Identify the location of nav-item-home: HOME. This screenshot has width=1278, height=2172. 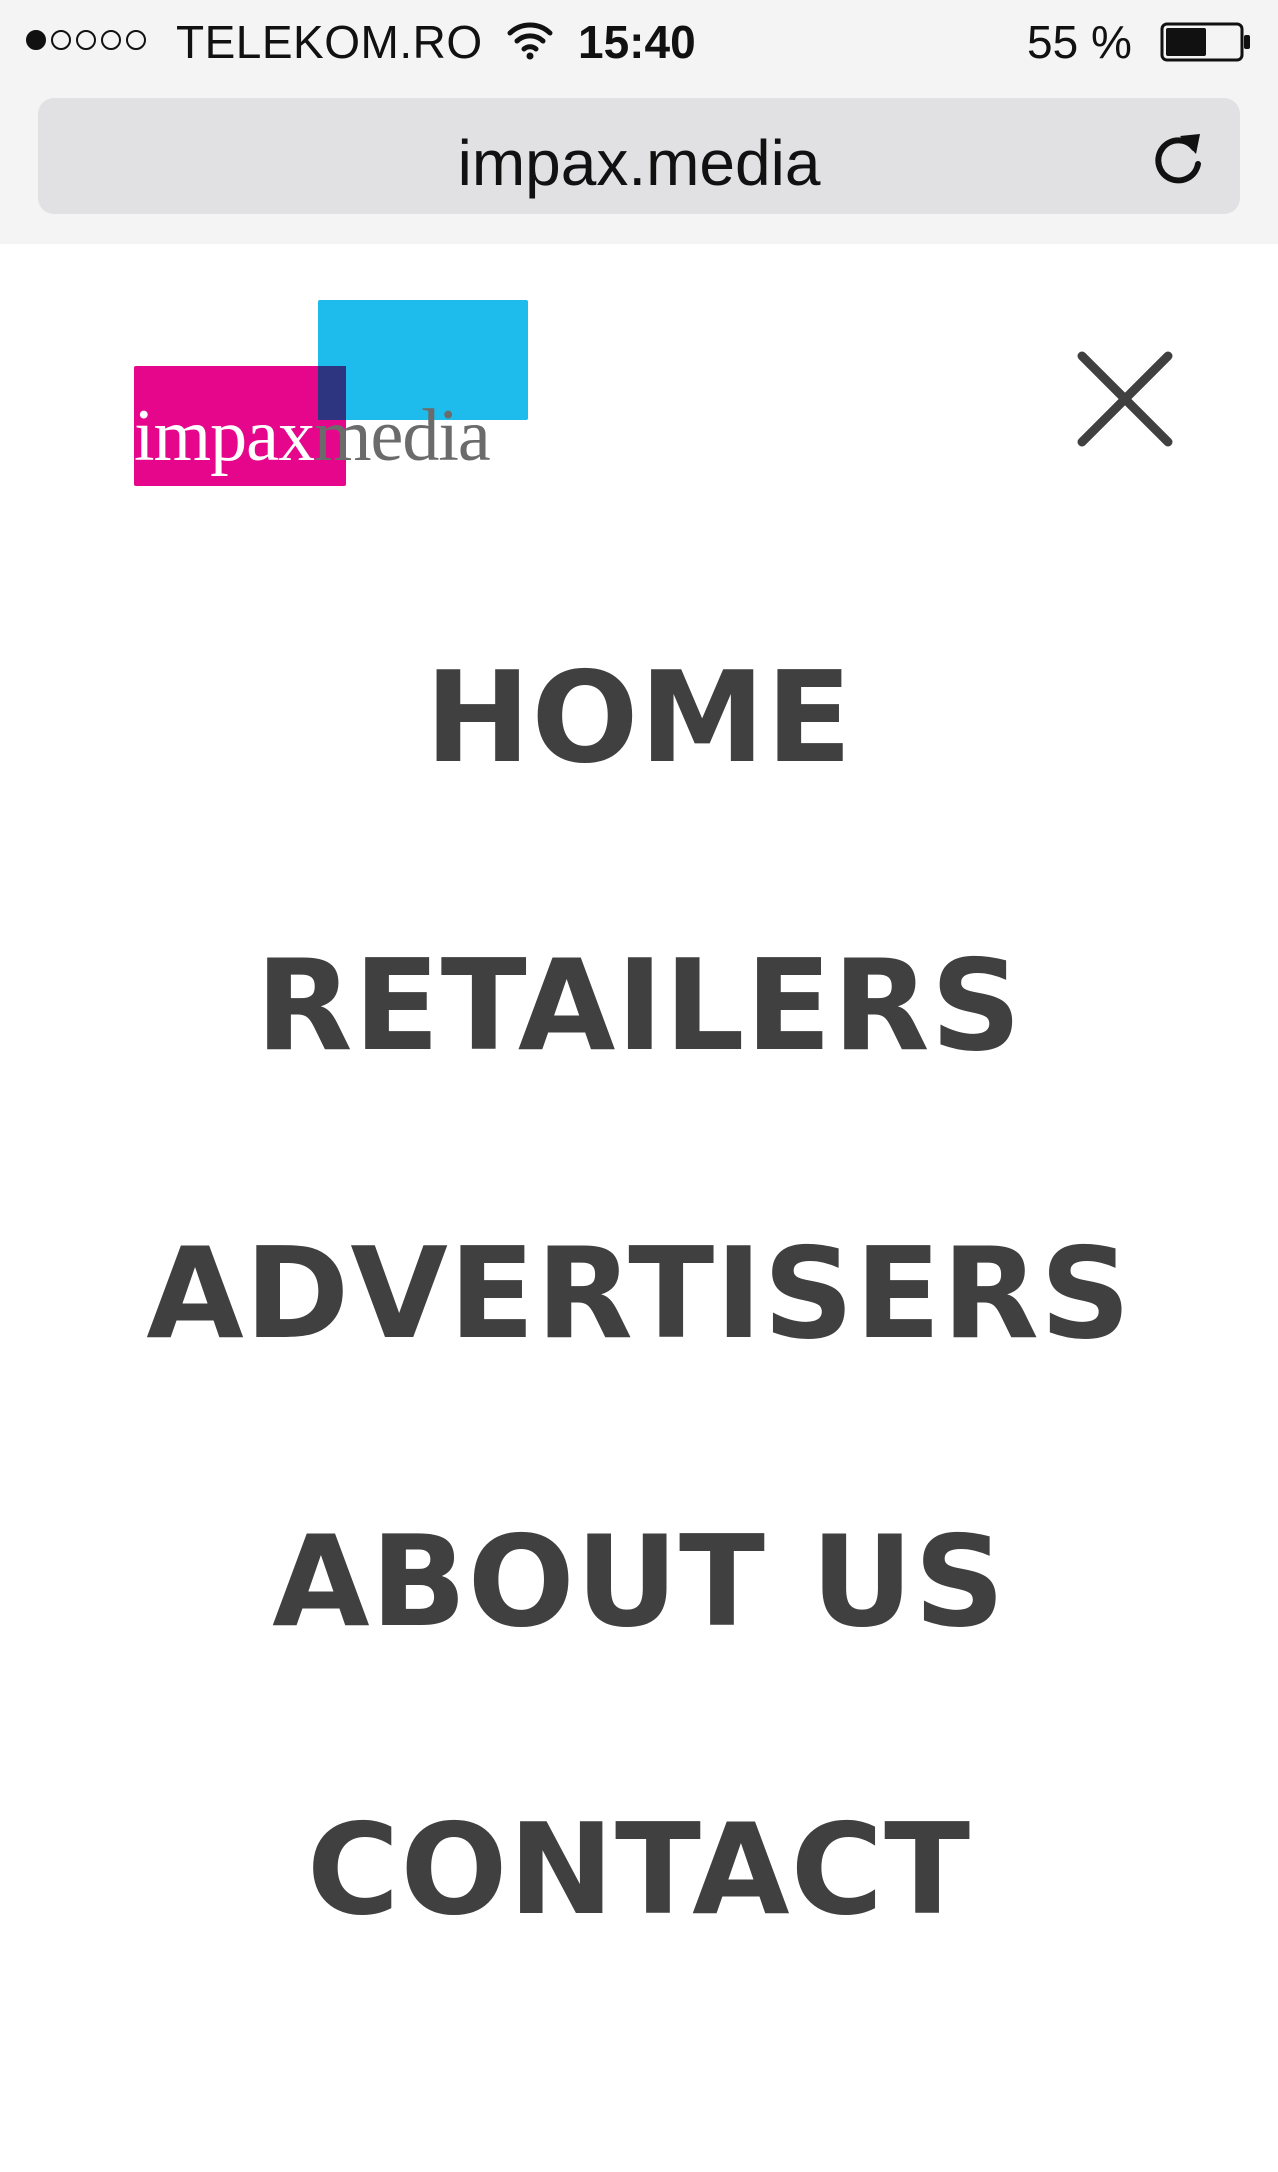
(639, 744).